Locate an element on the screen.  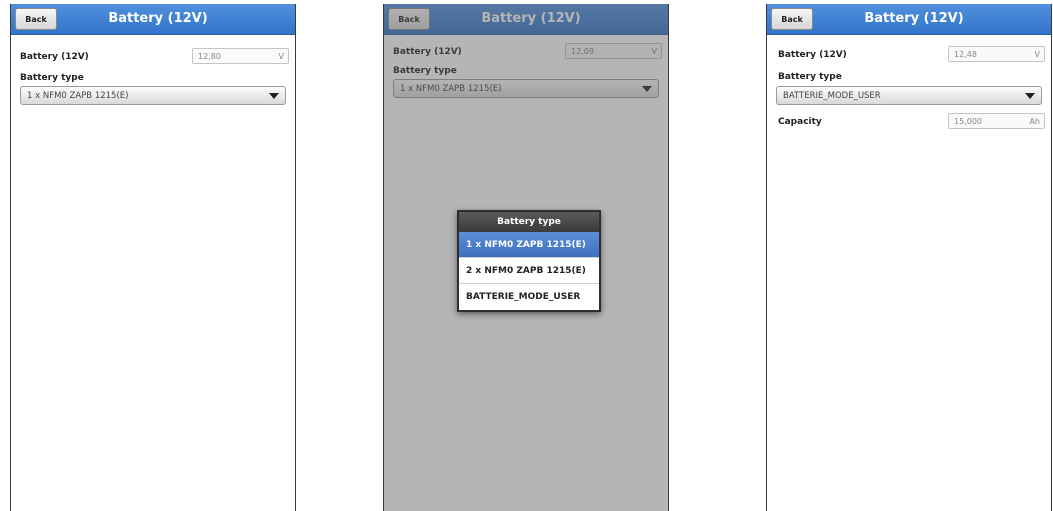
voltage-field: 12,80 V is located at coordinates (240, 56).